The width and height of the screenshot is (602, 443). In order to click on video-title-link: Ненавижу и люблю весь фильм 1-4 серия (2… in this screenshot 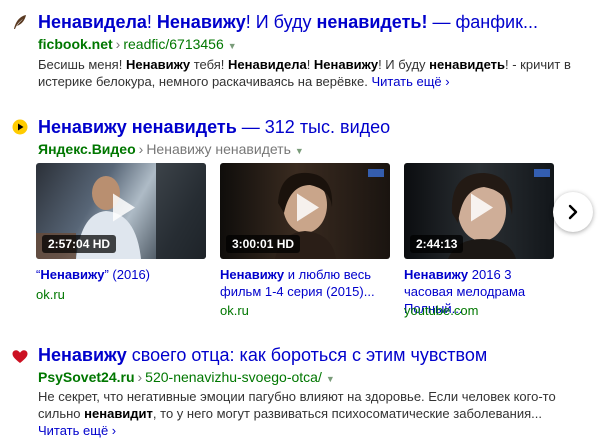, I will do `click(306, 283)`.